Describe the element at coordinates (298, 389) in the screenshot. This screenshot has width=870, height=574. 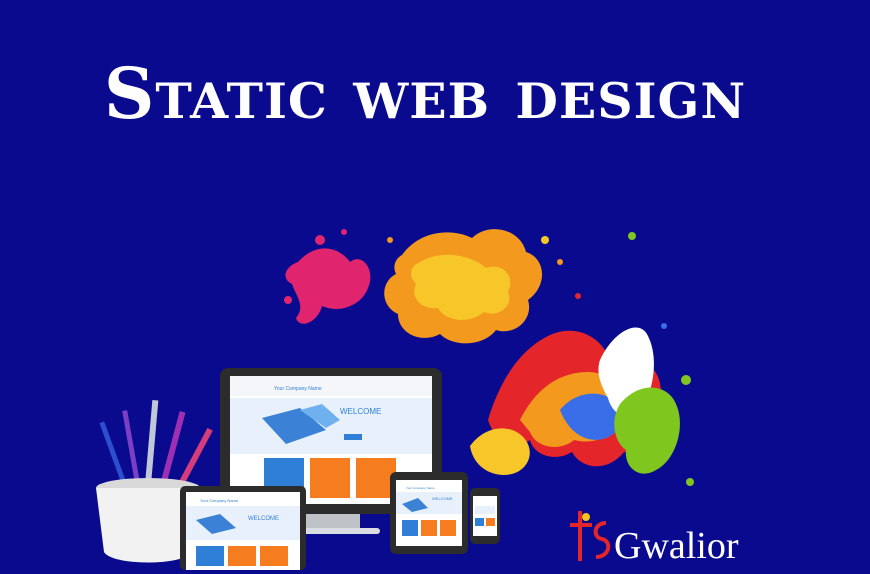
I see `desktop-company-text: Your Company Name` at that location.